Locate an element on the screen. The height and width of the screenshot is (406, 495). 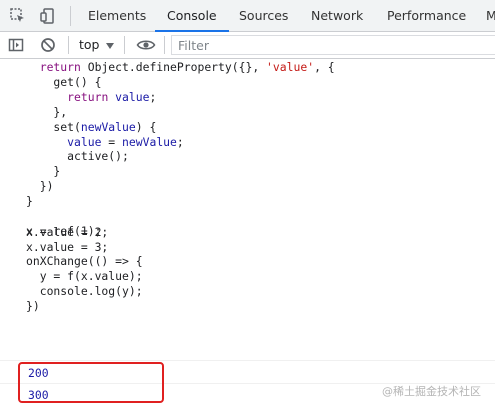
code-line: console.log(y); is located at coordinates (84, 290).